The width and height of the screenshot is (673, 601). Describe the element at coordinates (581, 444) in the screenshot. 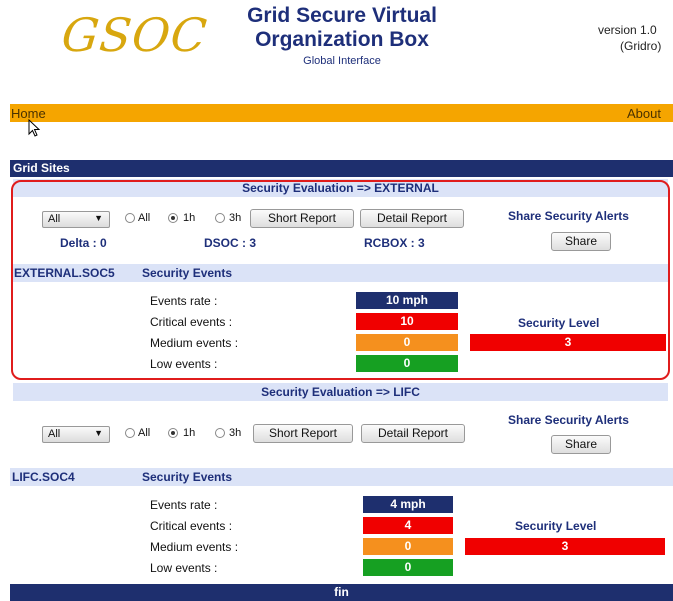

I see `share-button: Share` at that location.